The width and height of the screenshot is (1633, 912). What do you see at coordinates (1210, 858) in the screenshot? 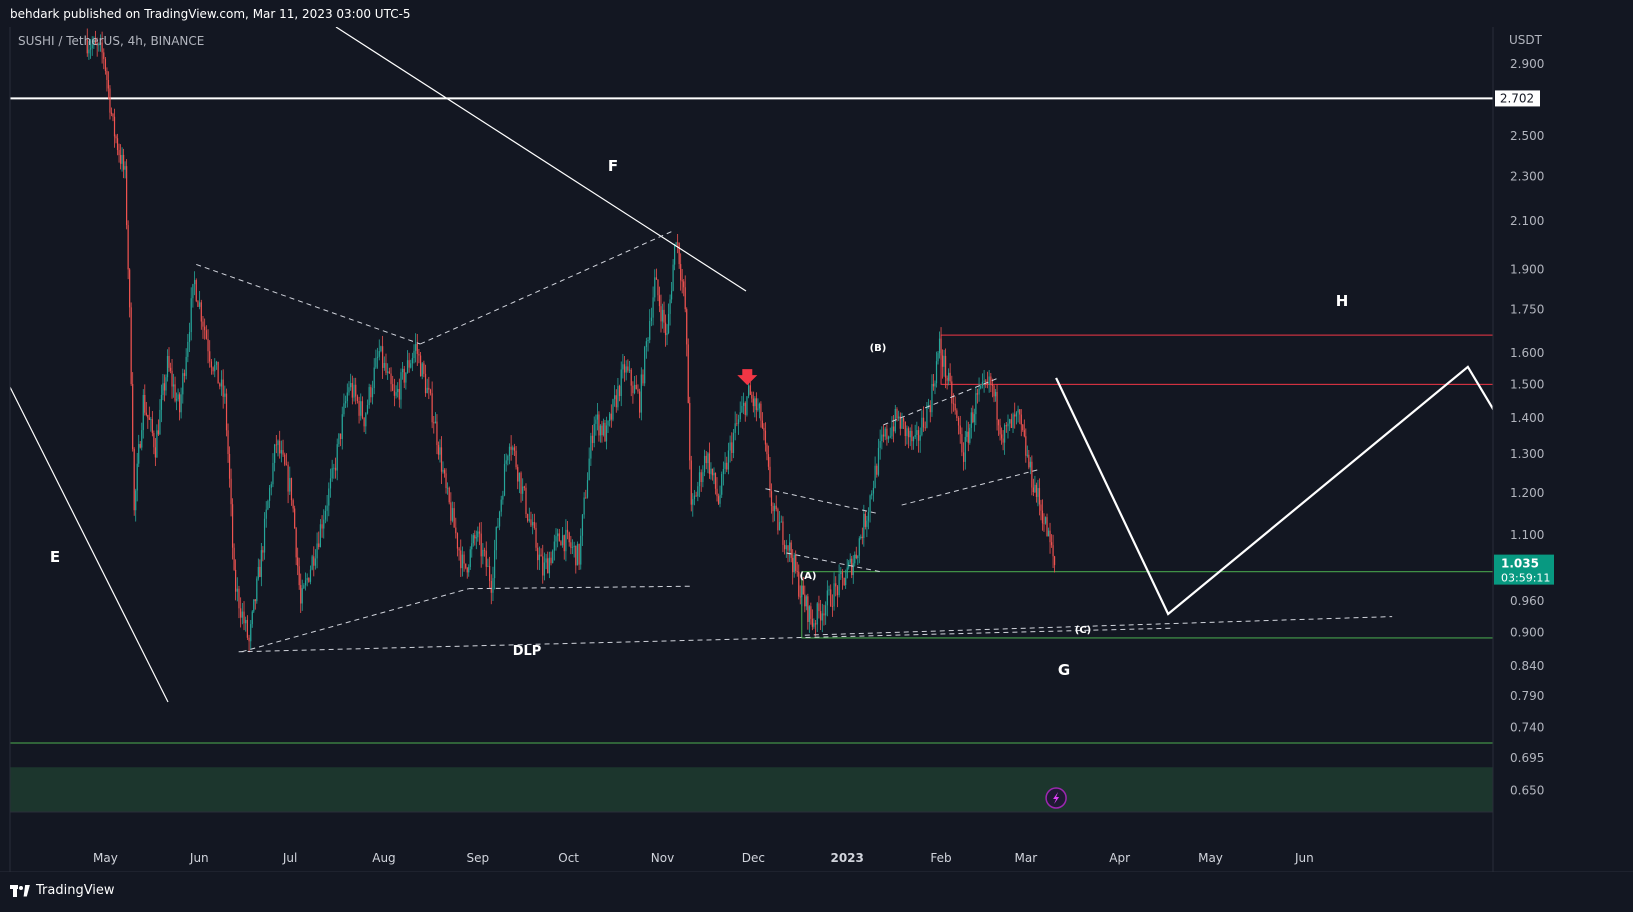
I see `x-tick-label: May` at bounding box center [1210, 858].